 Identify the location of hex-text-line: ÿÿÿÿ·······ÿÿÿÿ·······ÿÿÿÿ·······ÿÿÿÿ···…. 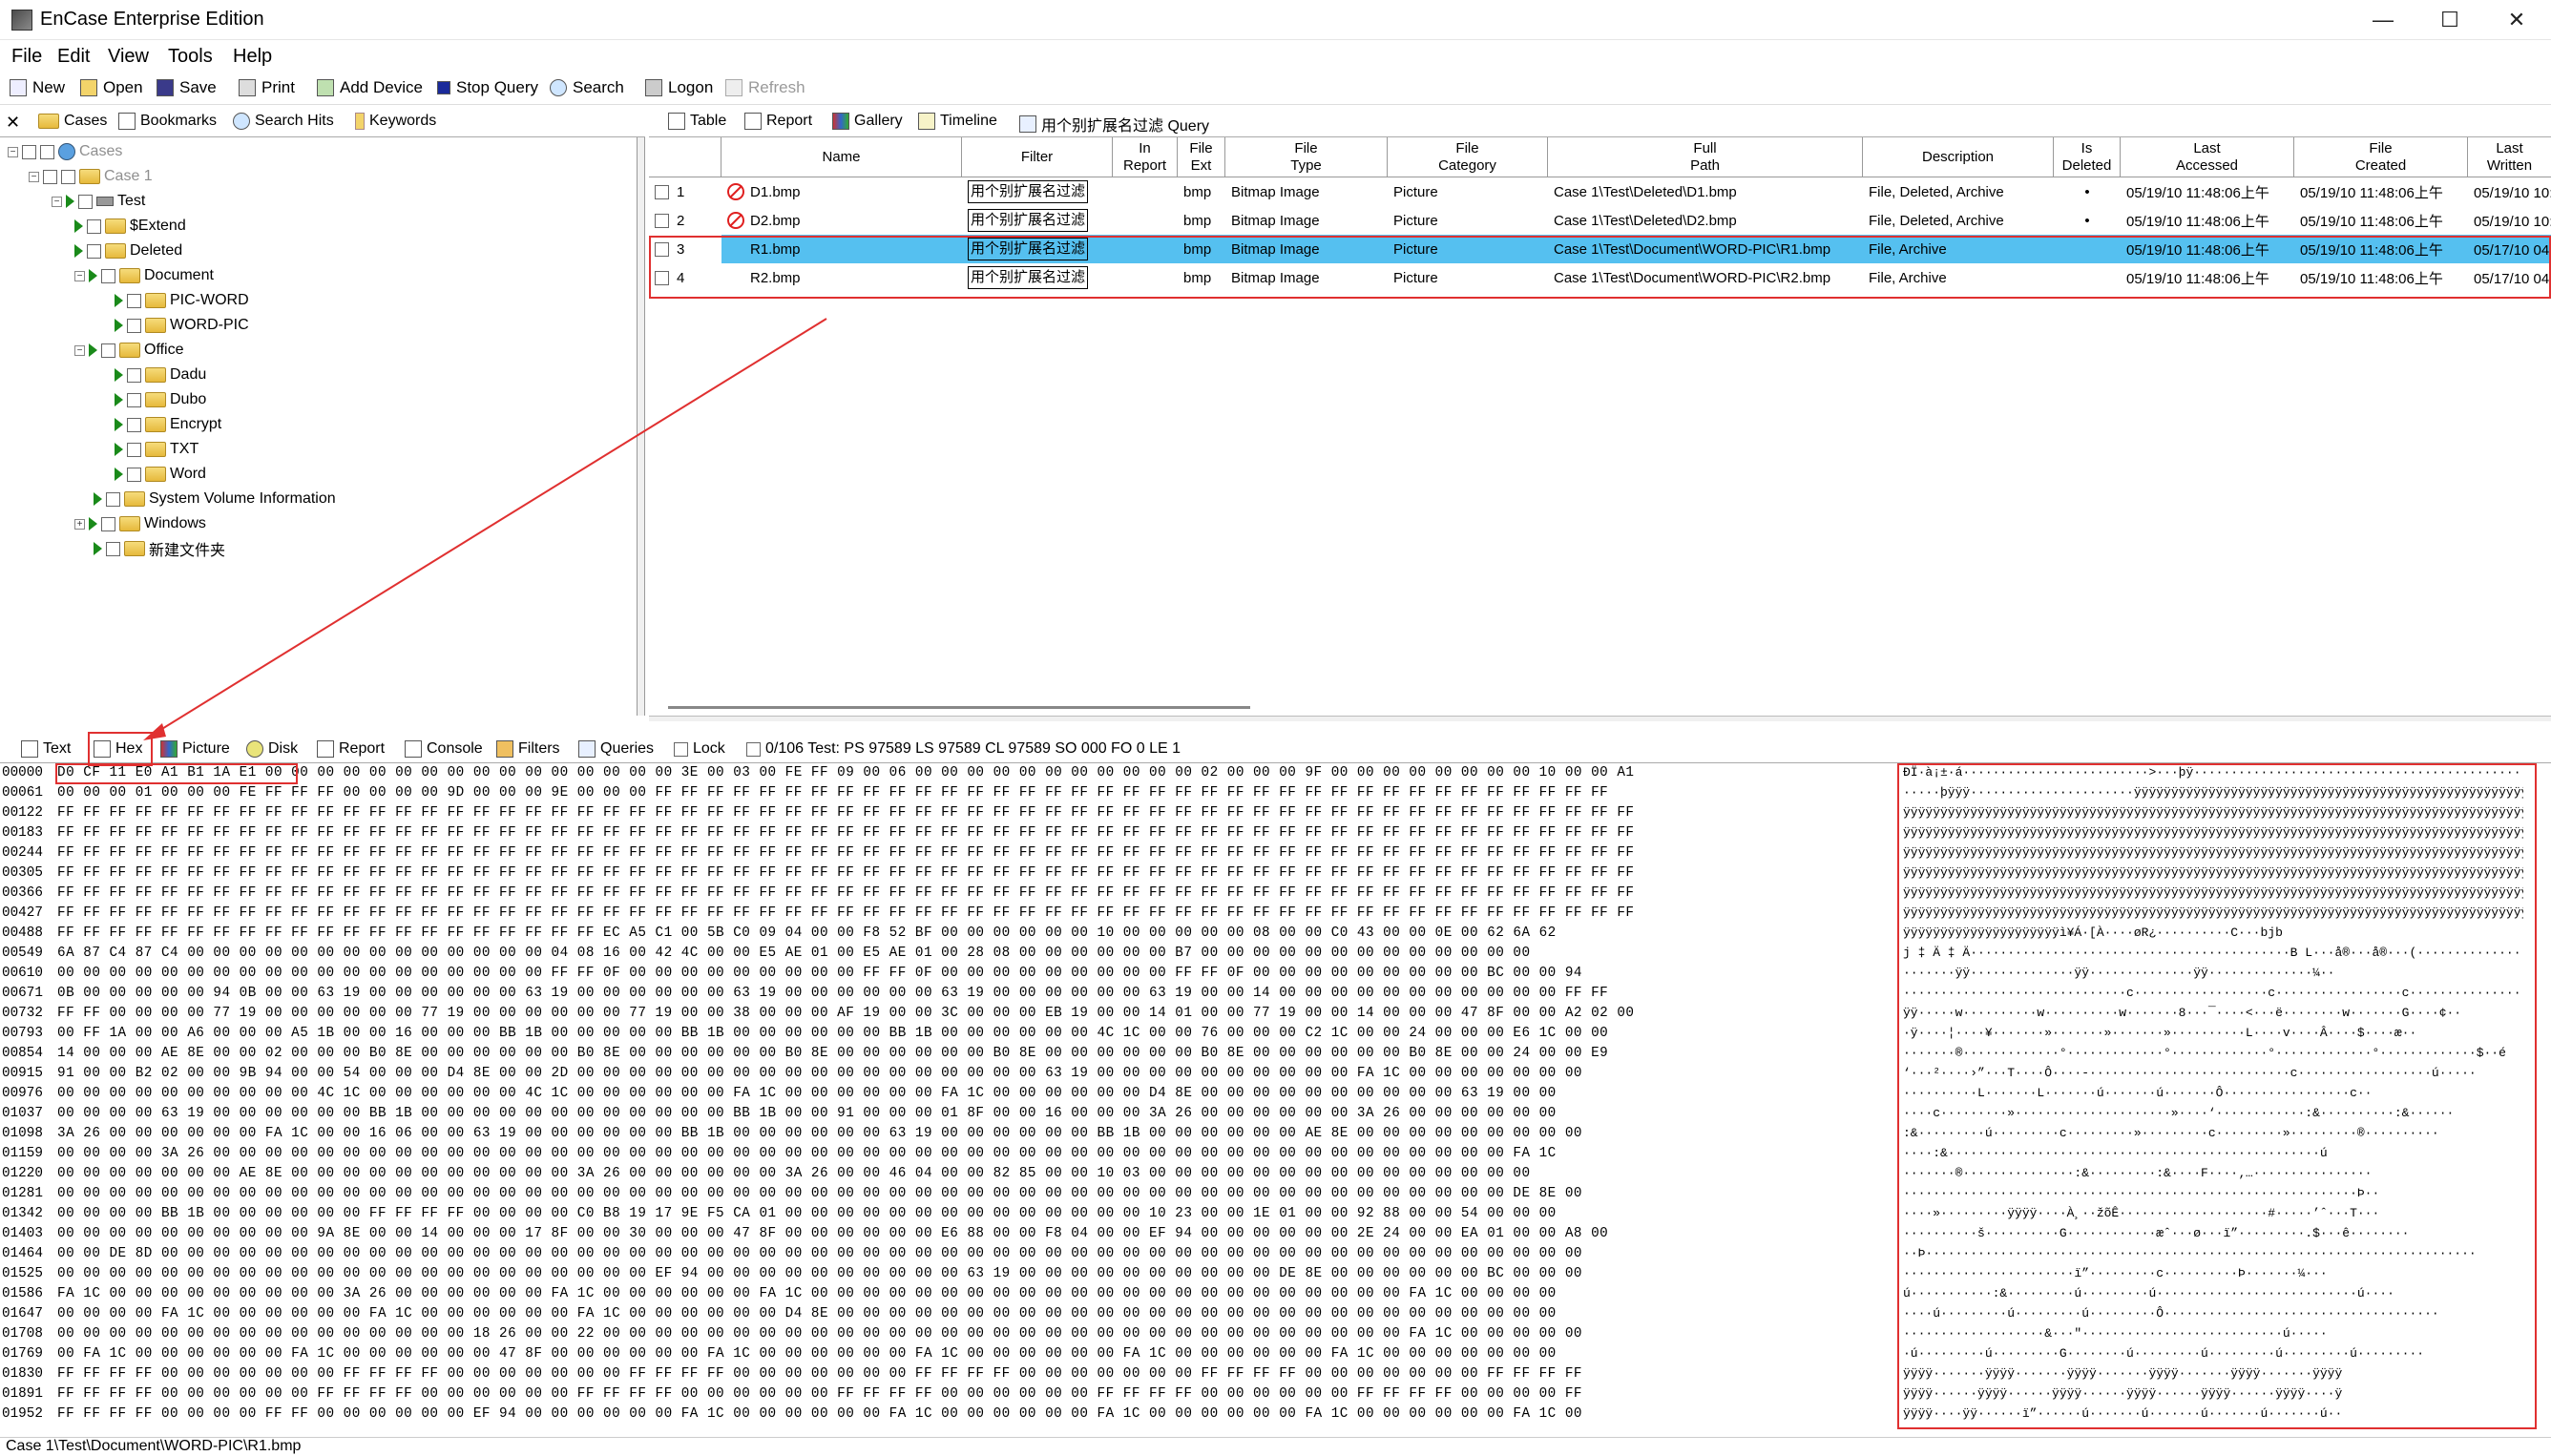
(2213, 1373).